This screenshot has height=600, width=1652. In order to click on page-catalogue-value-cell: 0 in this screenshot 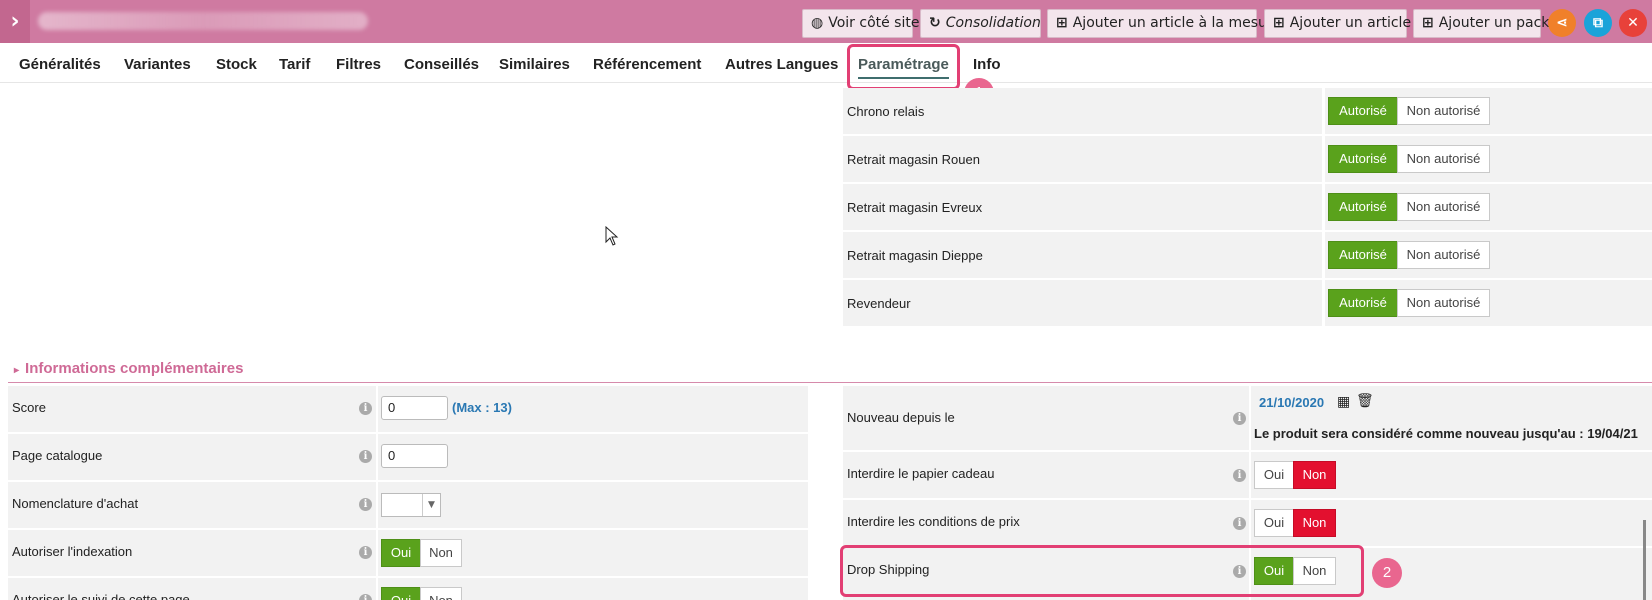, I will do `click(593, 457)`.